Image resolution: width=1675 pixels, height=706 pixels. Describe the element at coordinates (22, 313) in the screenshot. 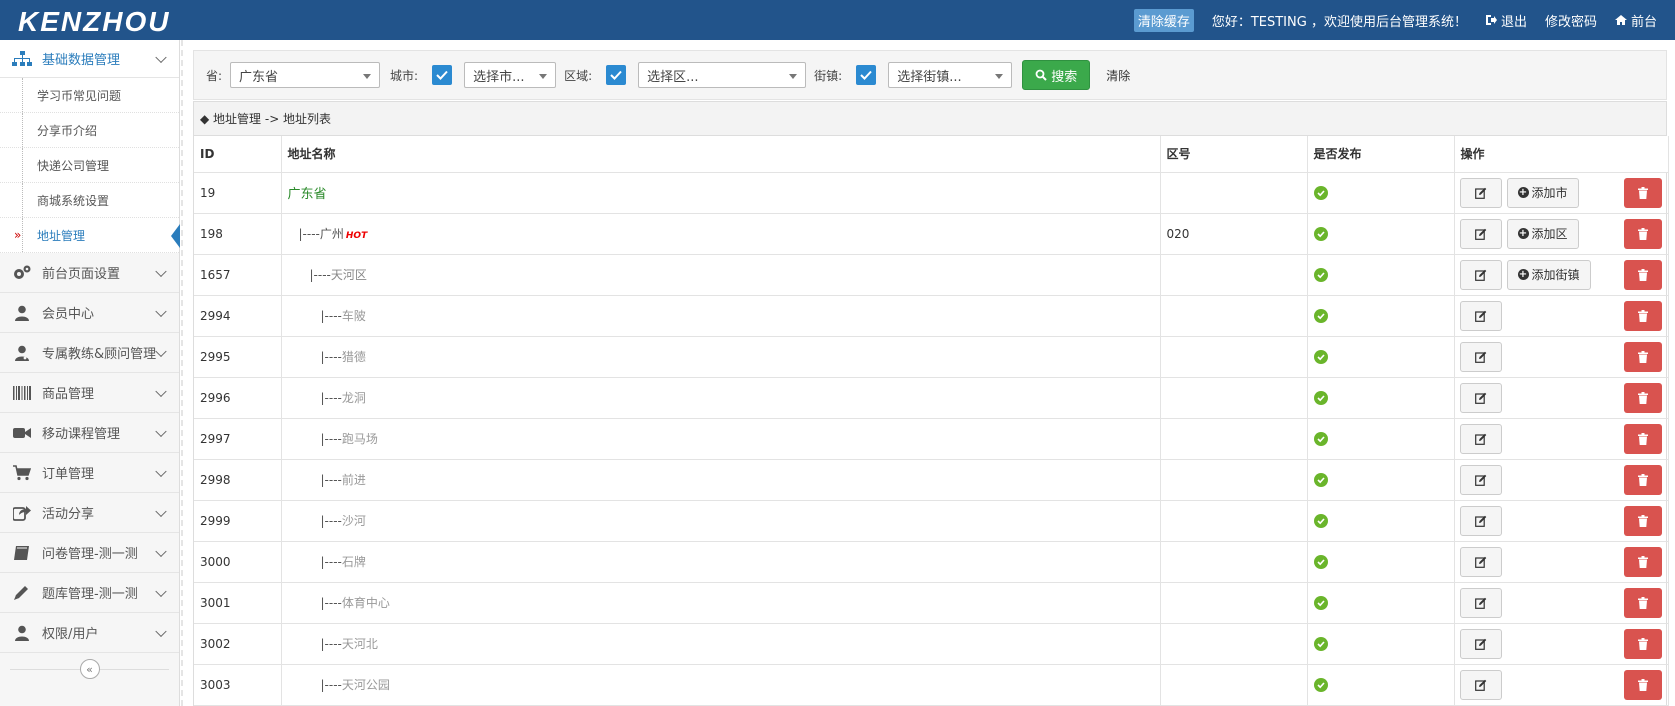

I see `user-icon` at that location.